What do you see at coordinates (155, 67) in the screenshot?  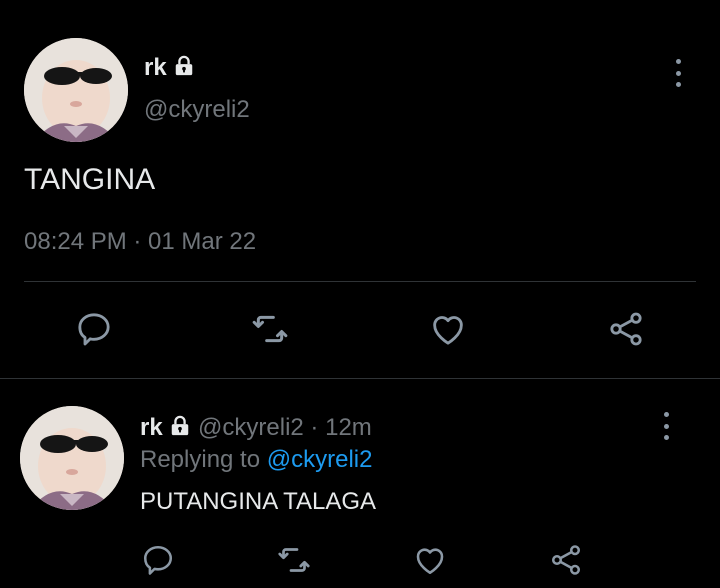 I see `display-name: rk` at bounding box center [155, 67].